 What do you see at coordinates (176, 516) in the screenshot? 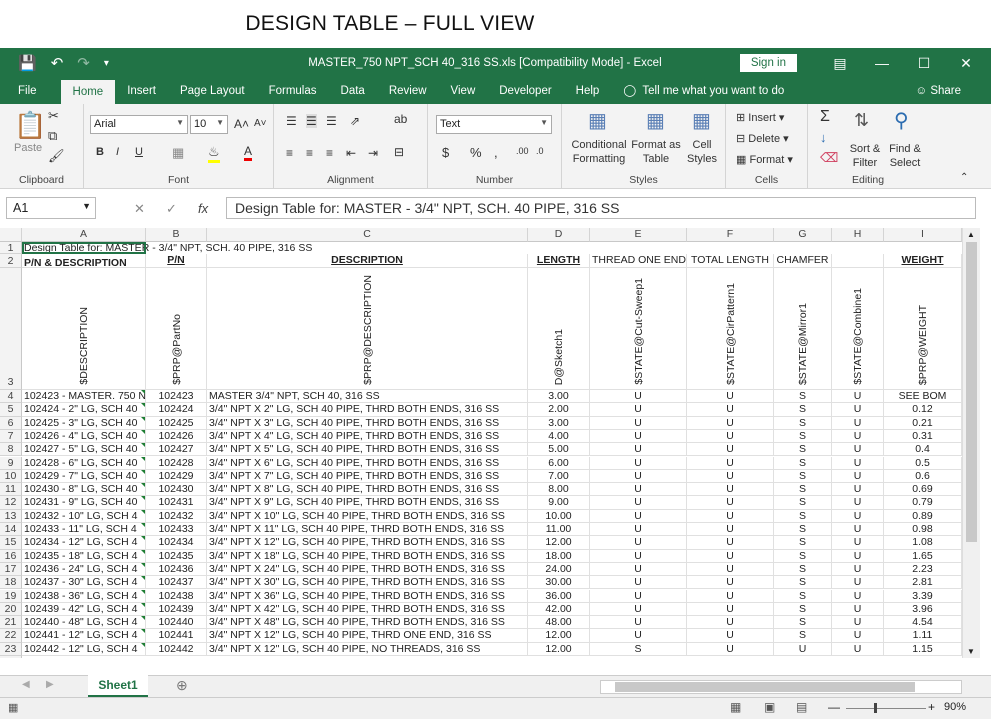
I see `data-cell: 102432` at bounding box center [176, 516].